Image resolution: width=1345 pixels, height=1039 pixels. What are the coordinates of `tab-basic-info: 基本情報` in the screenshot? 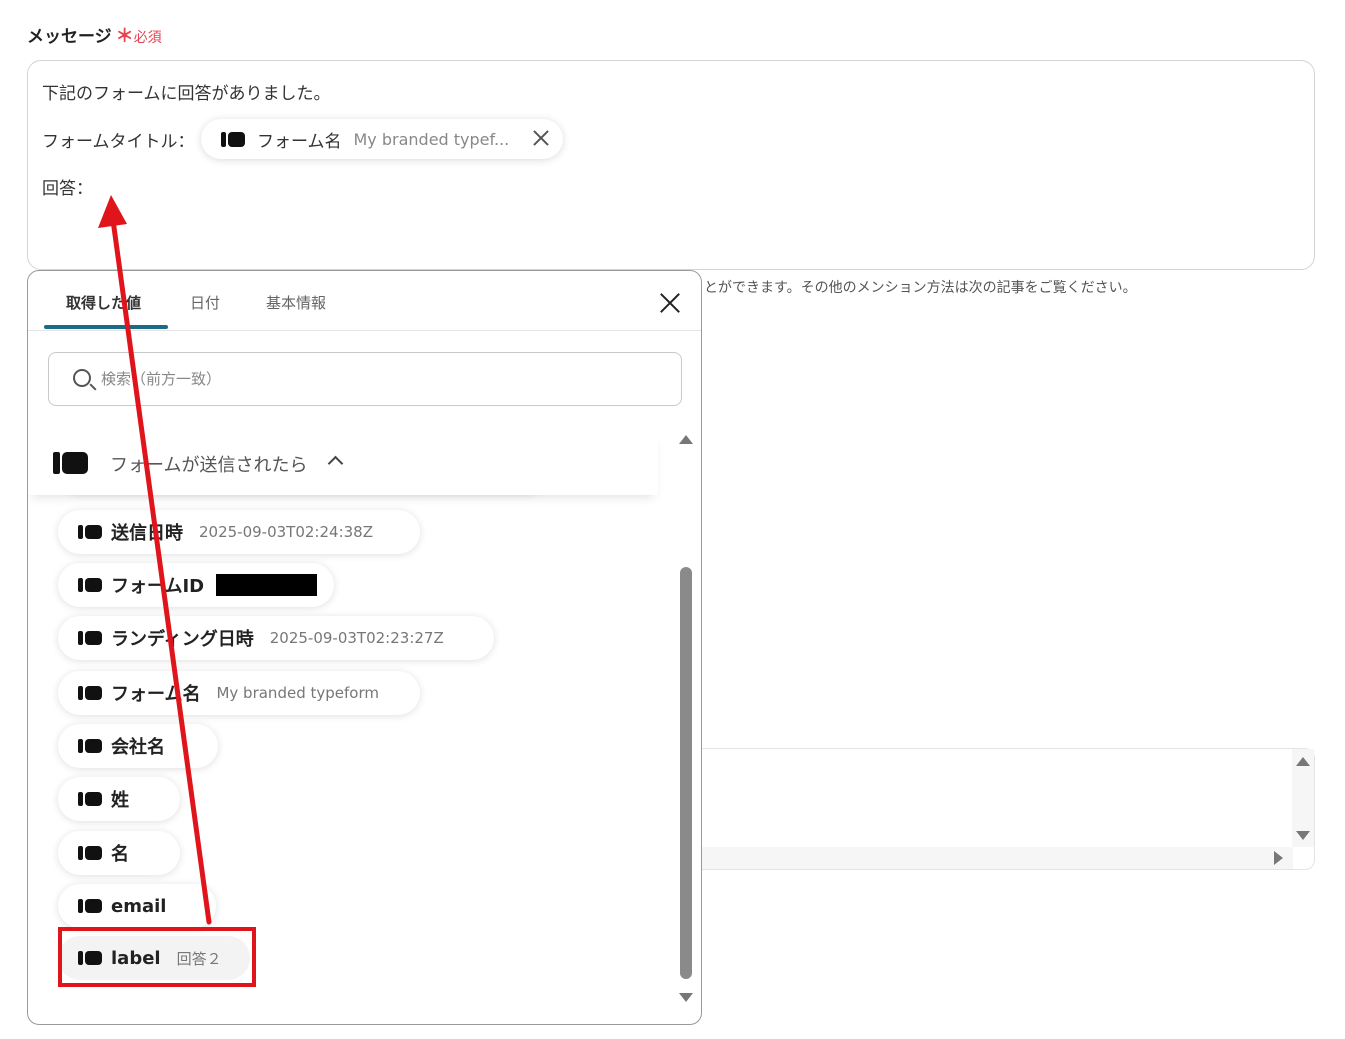 It's located at (296, 302).